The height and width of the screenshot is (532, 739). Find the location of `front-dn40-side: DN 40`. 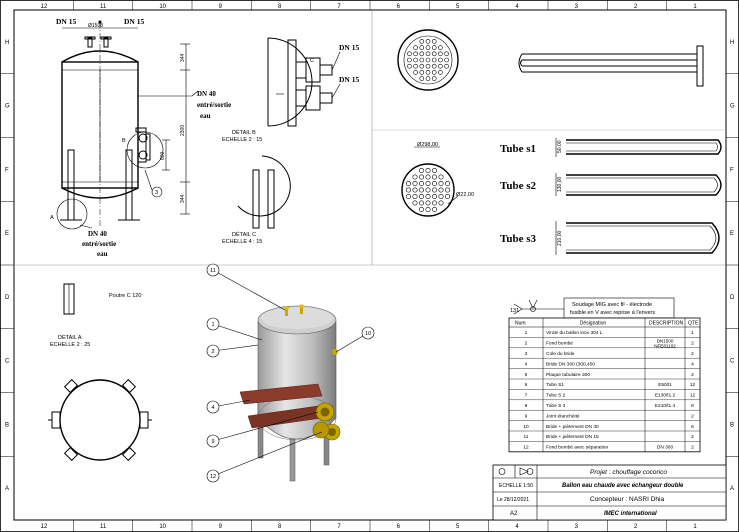

front-dn40-side: DN 40 is located at coordinates (206, 94).